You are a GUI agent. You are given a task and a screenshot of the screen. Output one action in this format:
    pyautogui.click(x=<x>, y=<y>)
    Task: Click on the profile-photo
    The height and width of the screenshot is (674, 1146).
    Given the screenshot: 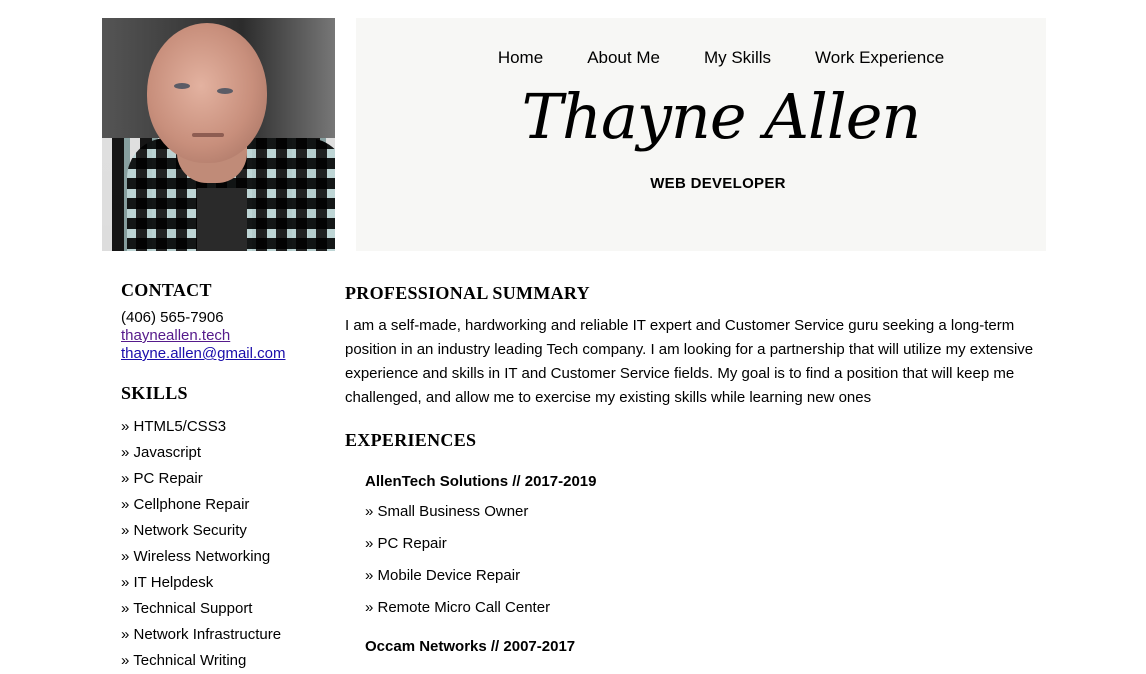 What is the action you would take?
    pyautogui.click(x=218, y=134)
    